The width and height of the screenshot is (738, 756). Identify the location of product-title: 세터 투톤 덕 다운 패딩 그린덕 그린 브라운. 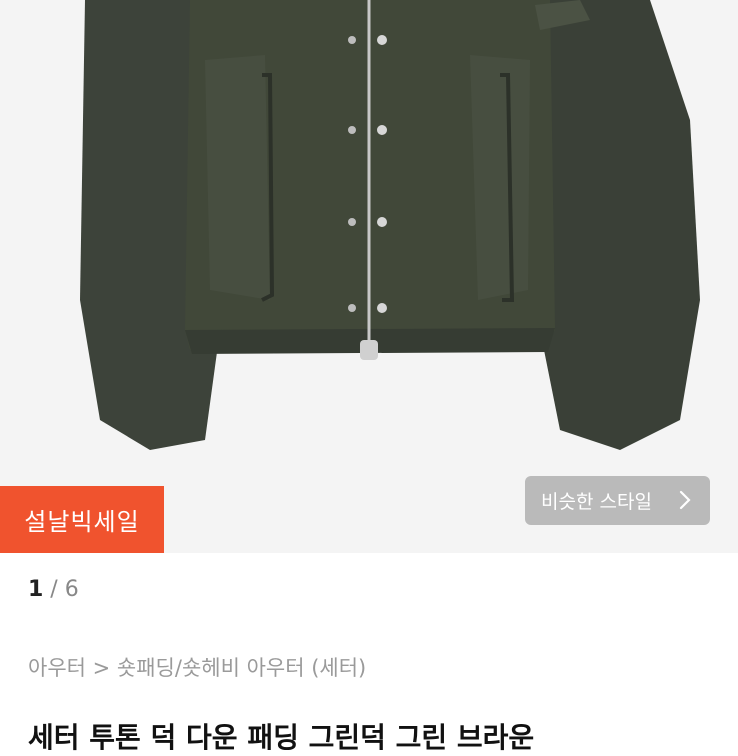
(281, 736).